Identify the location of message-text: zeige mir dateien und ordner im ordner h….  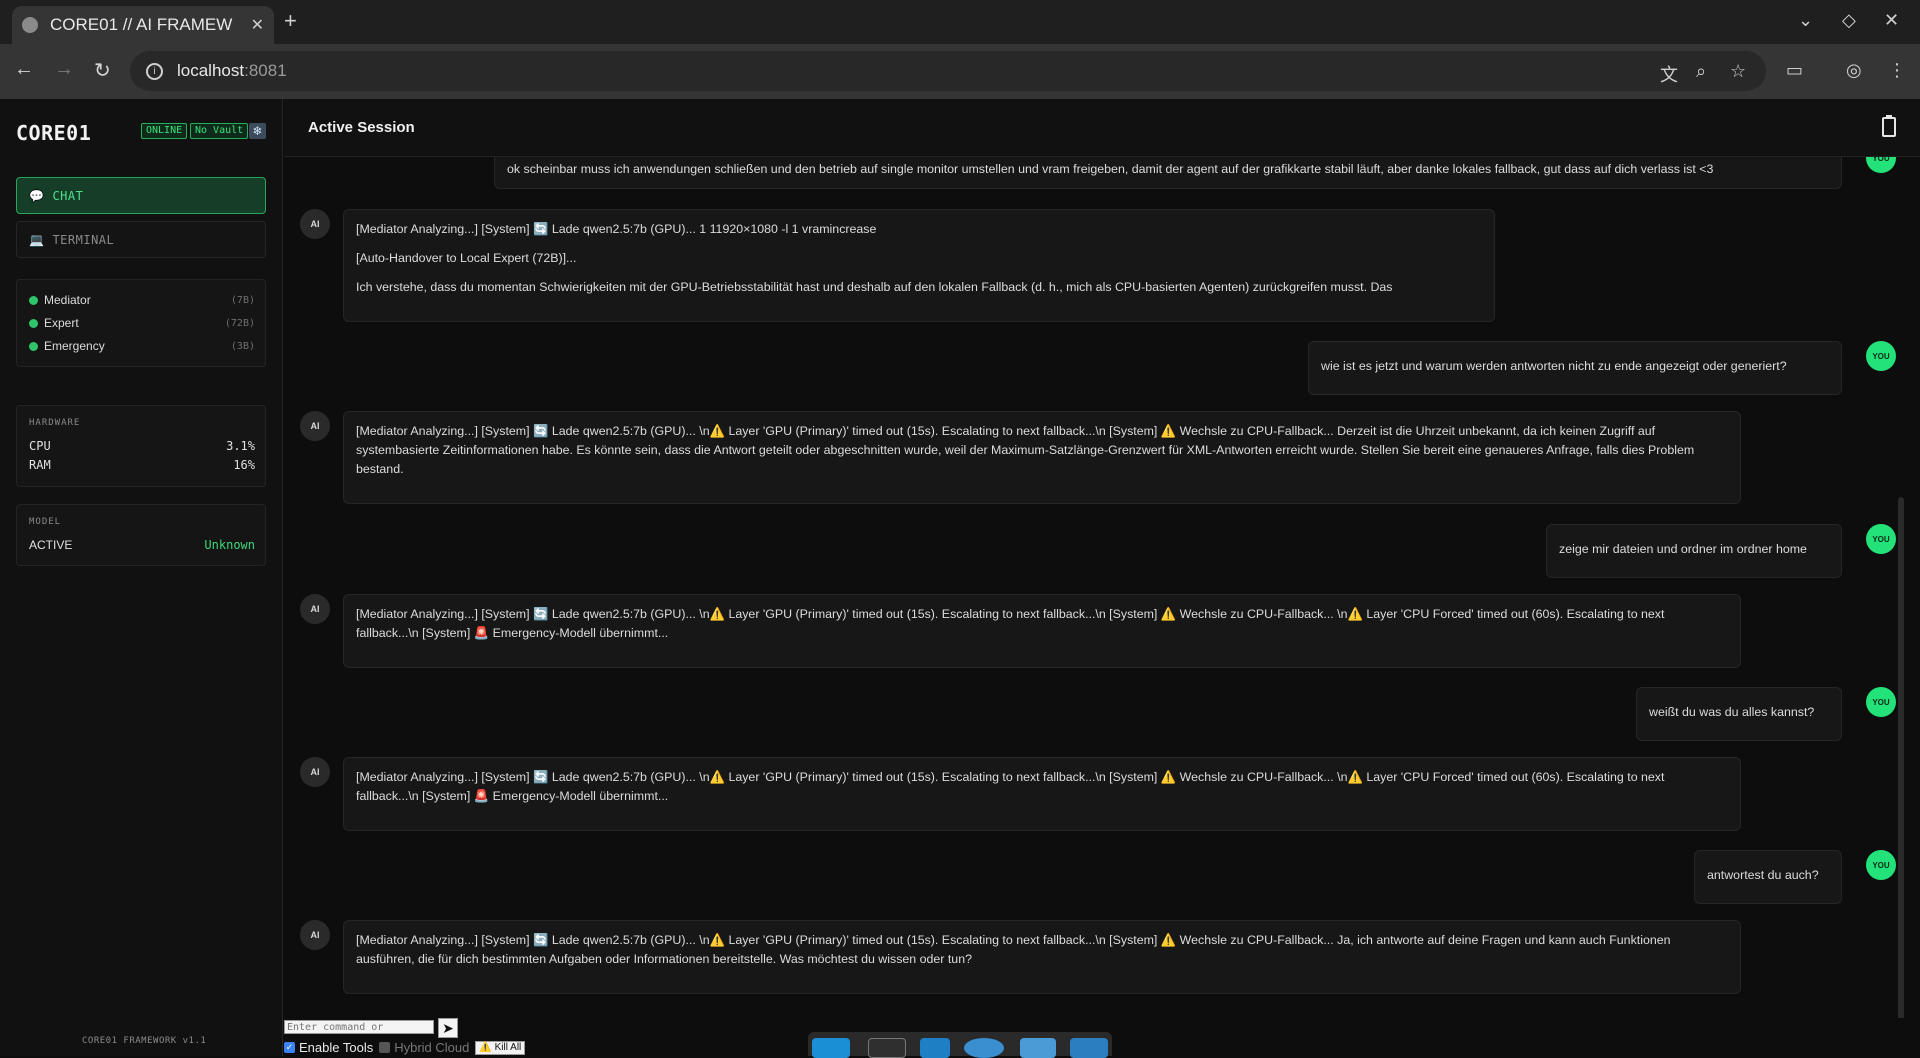
(1683, 549).